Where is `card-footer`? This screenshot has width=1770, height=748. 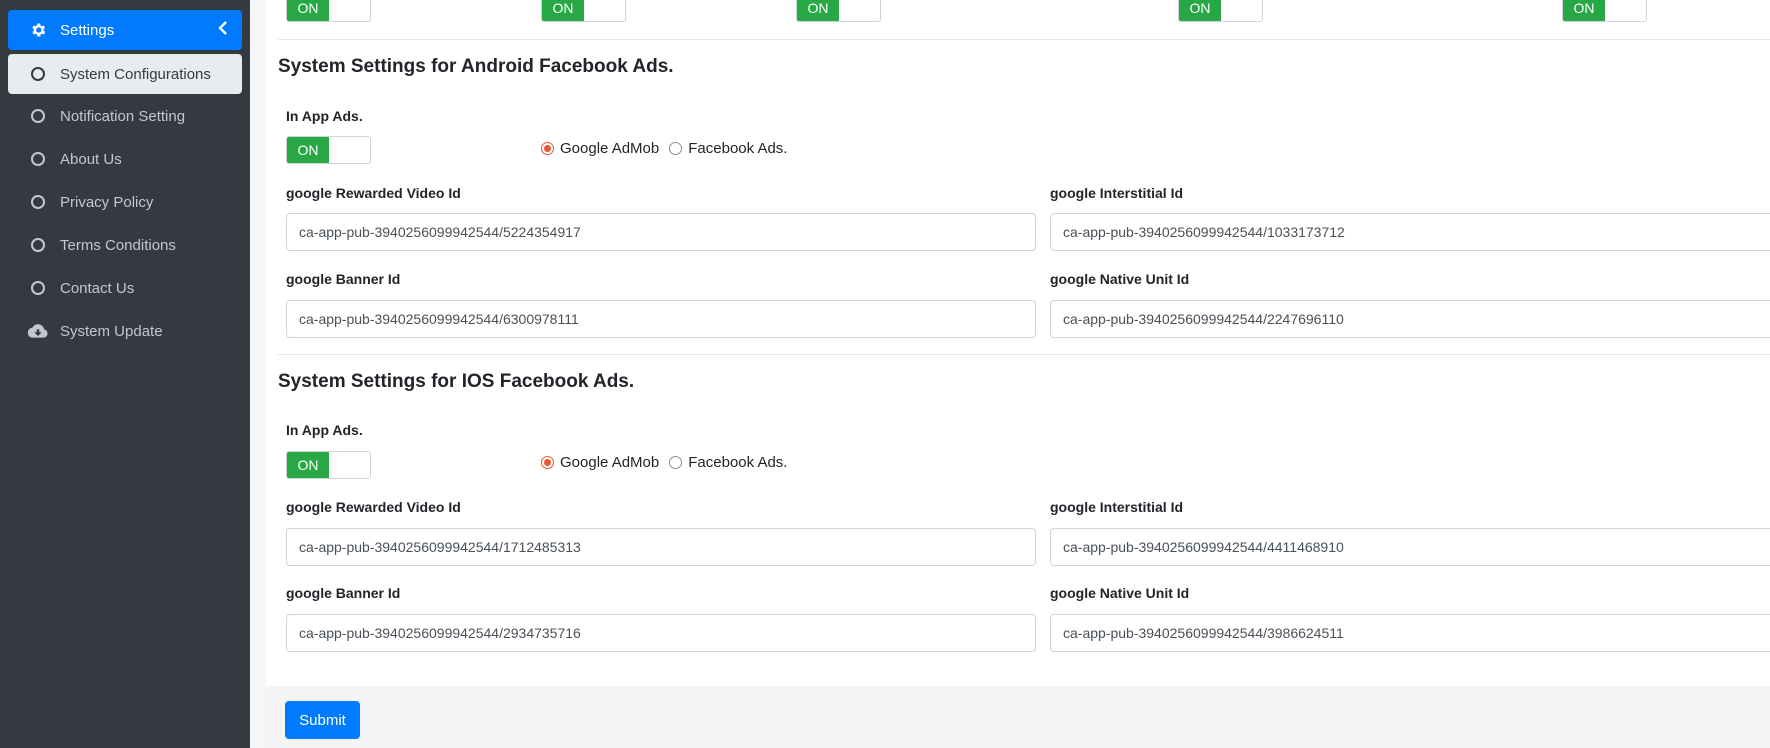
card-footer is located at coordinates (1018, 717).